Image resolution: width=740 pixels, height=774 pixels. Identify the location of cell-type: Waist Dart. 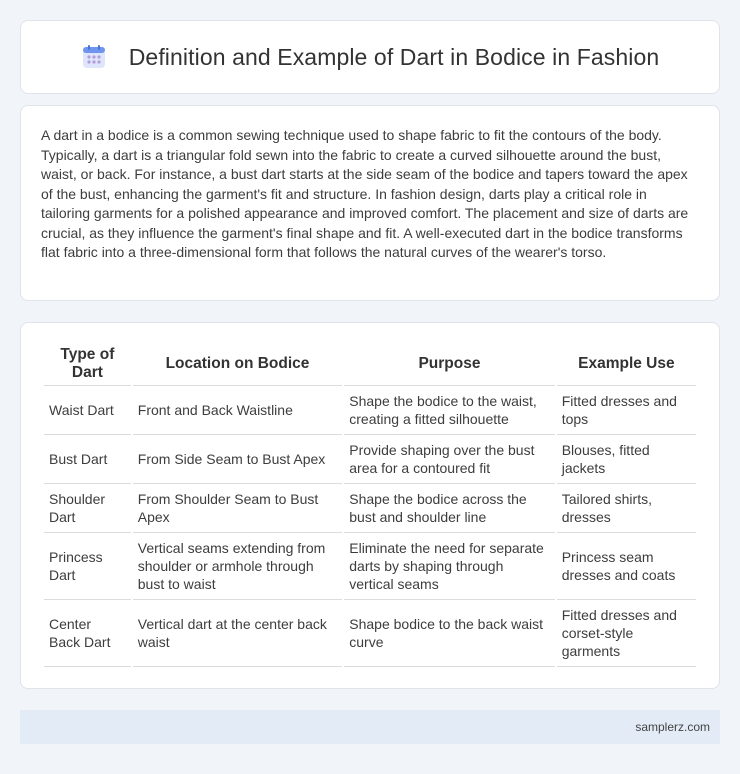
(87, 410).